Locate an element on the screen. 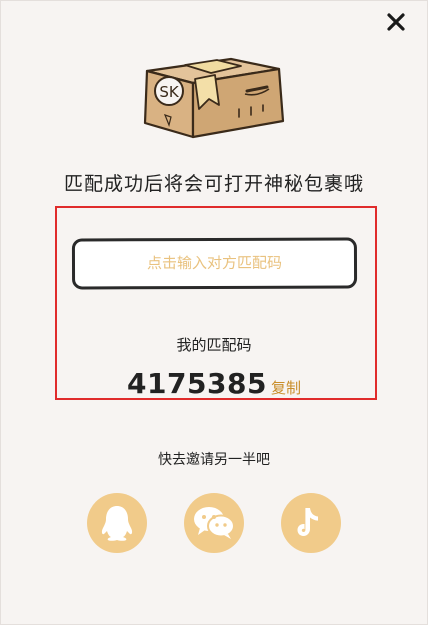  close-icon is located at coordinates (396, 22).